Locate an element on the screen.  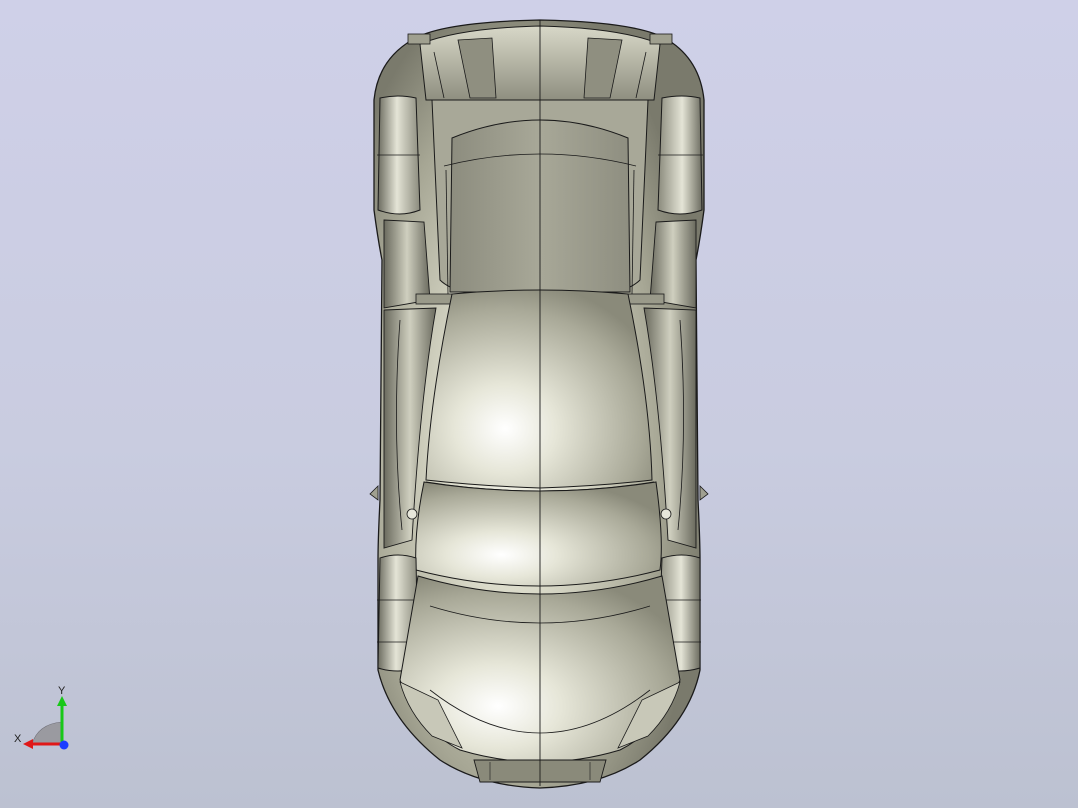
door-handle-right is located at coordinates (666, 514).